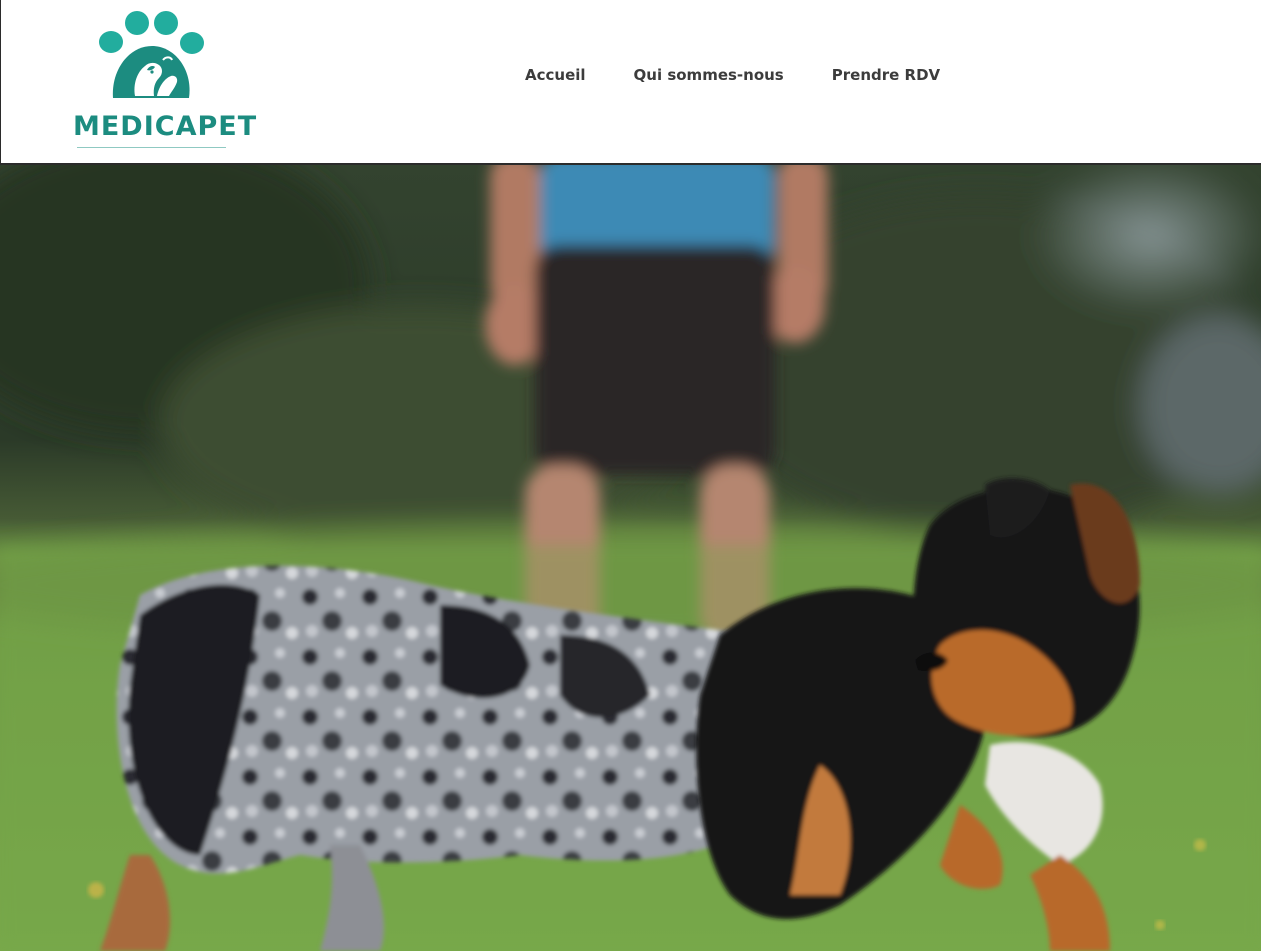  Describe the element at coordinates (709, 75) in the screenshot. I see `nav-item-qui-sommes-nous: Qui sommes-nous` at that location.